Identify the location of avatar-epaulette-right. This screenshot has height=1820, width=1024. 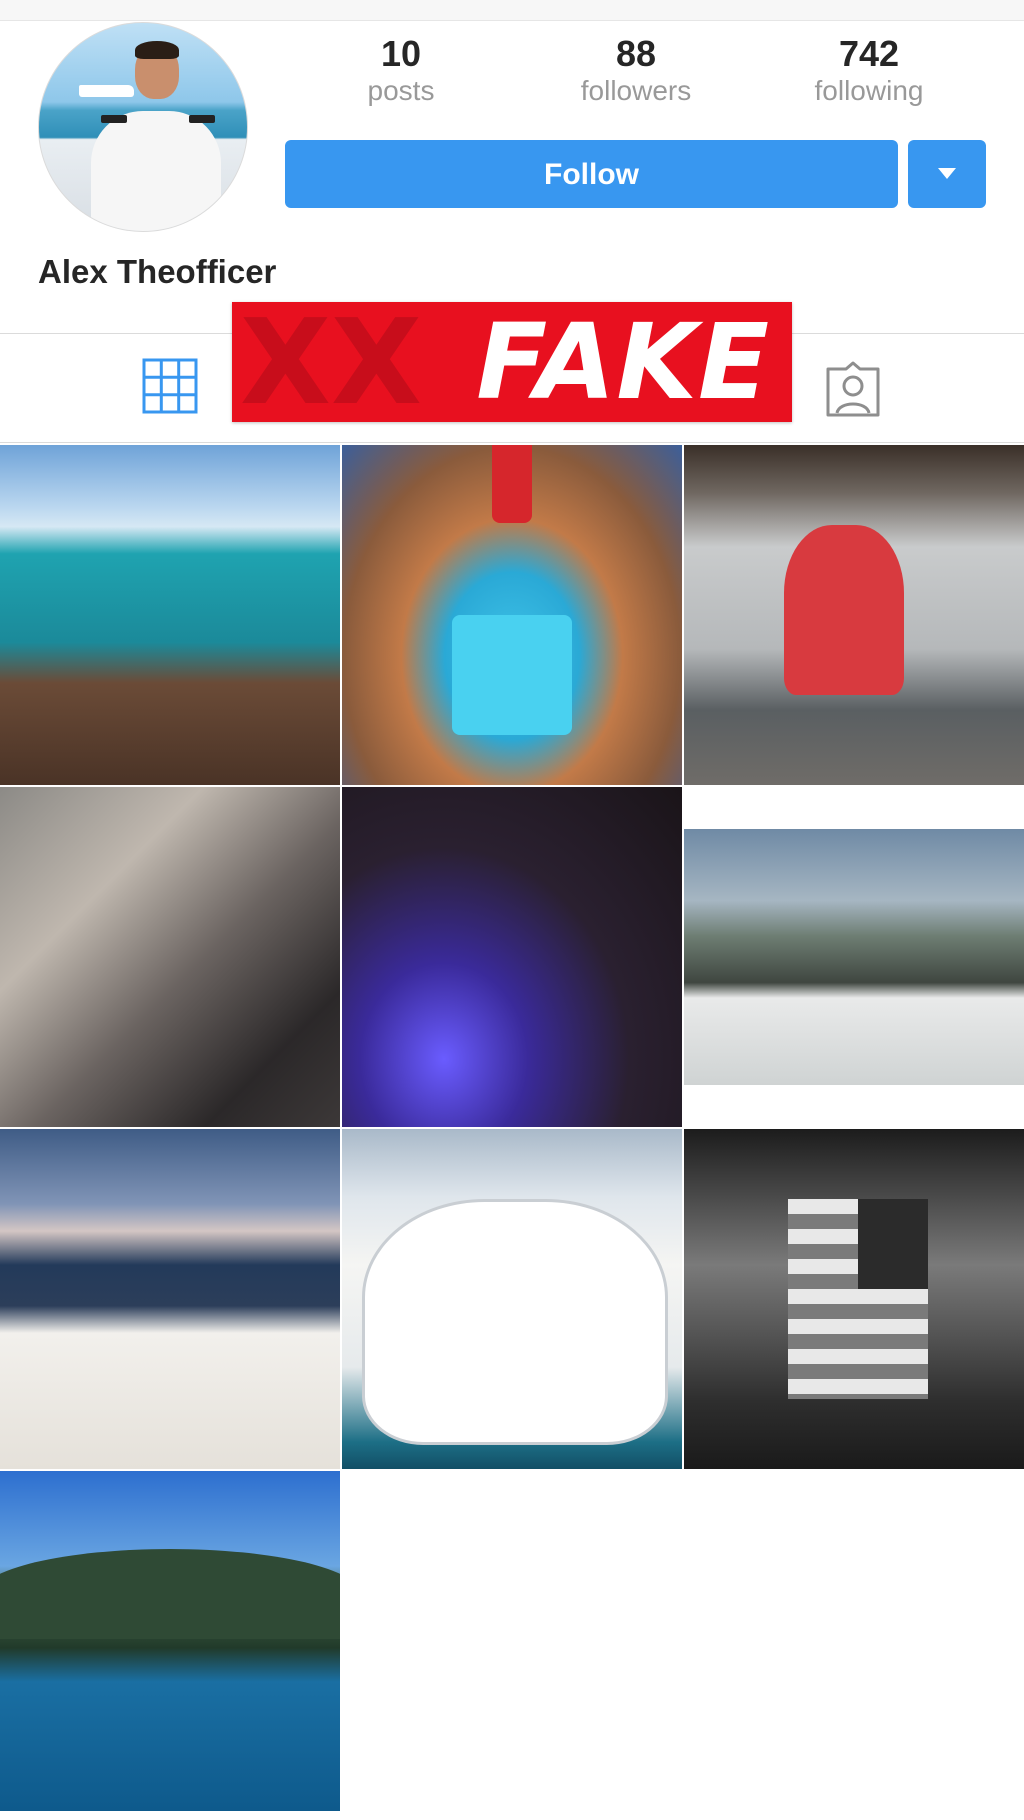
(202, 119).